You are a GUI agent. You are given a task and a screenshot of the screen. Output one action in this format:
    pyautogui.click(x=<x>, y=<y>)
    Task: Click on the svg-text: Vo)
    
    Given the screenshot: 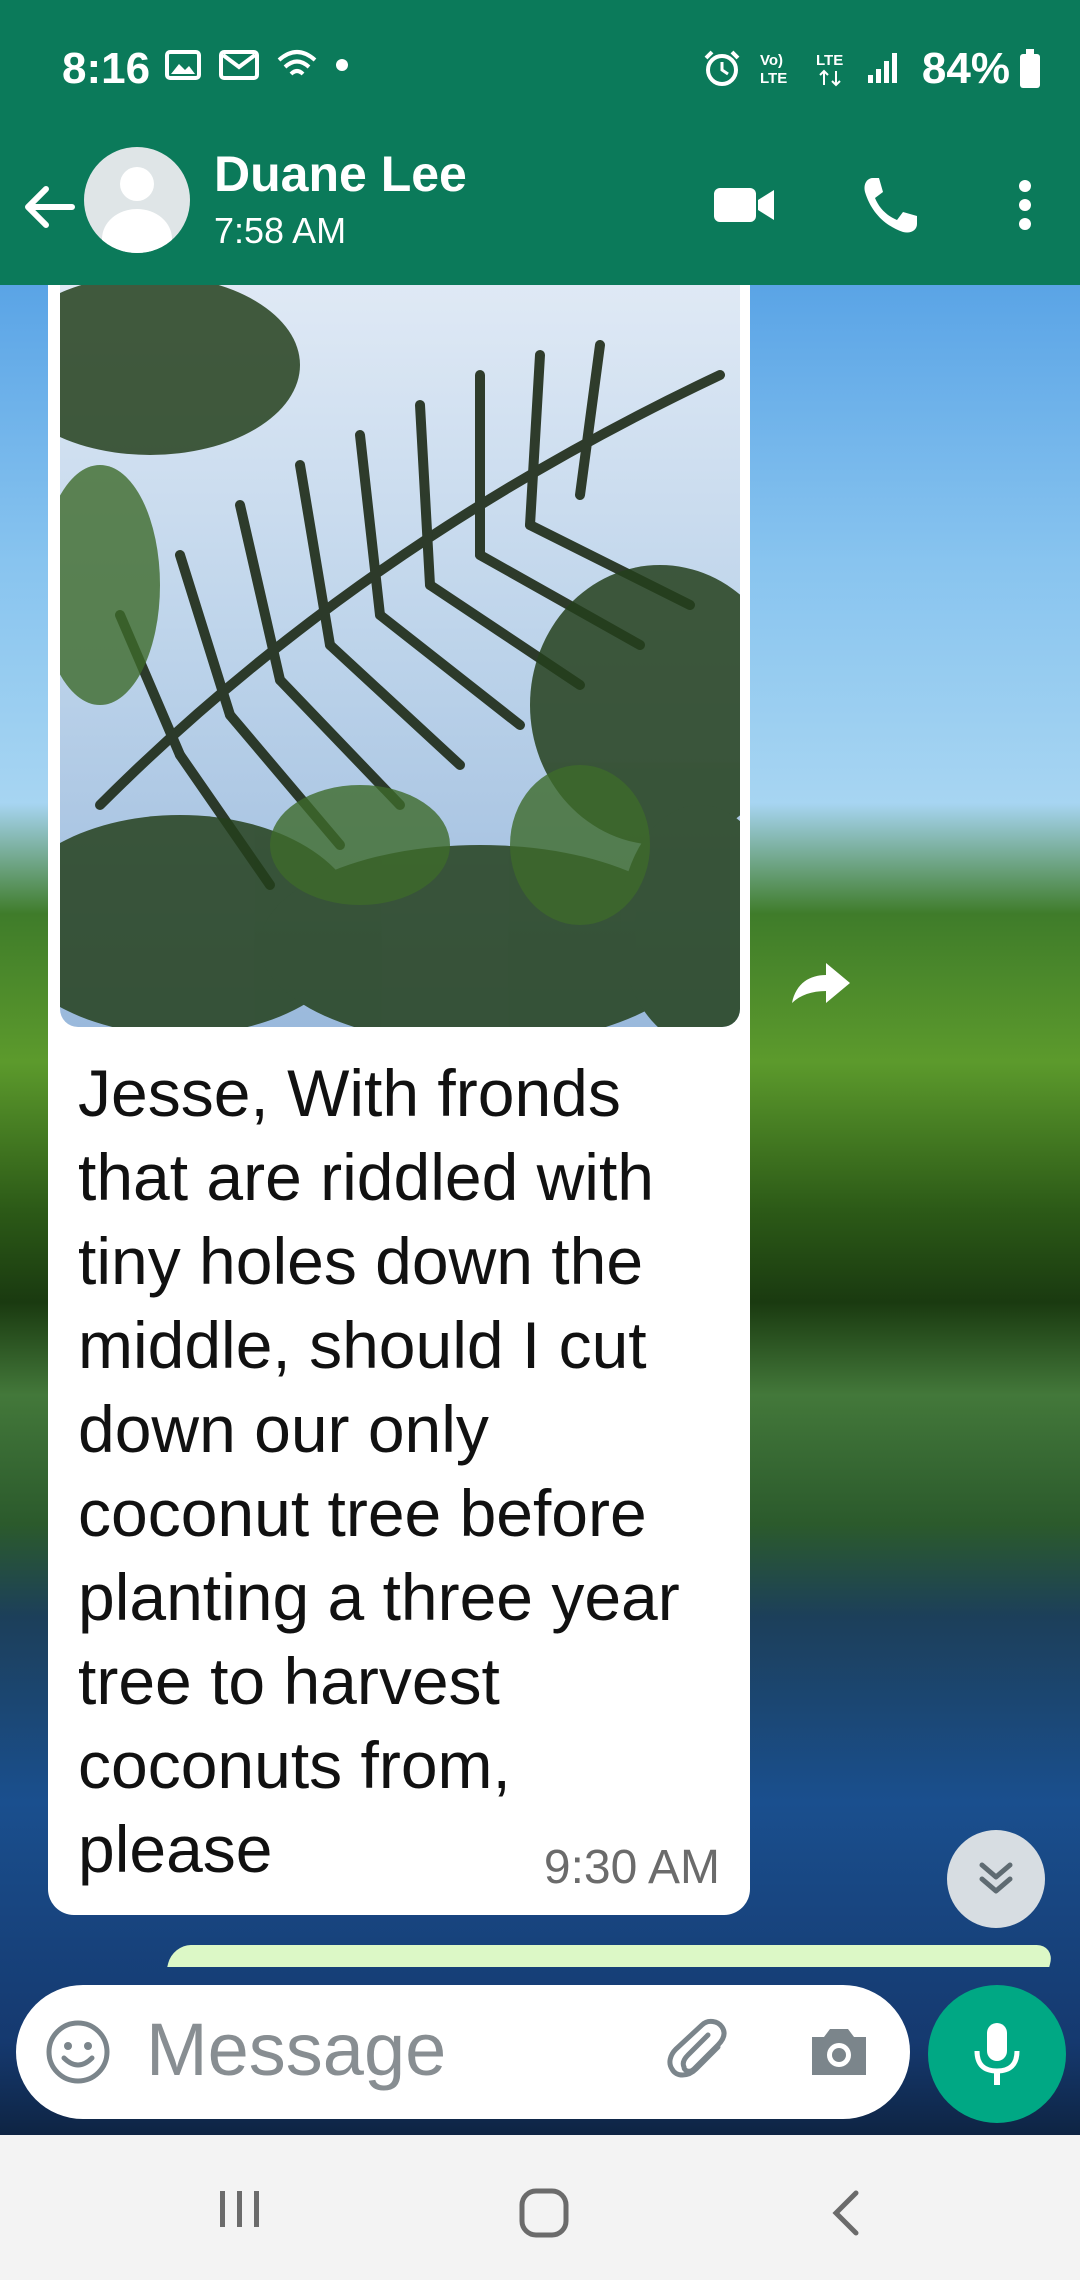 What is the action you would take?
    pyautogui.click(x=771, y=60)
    